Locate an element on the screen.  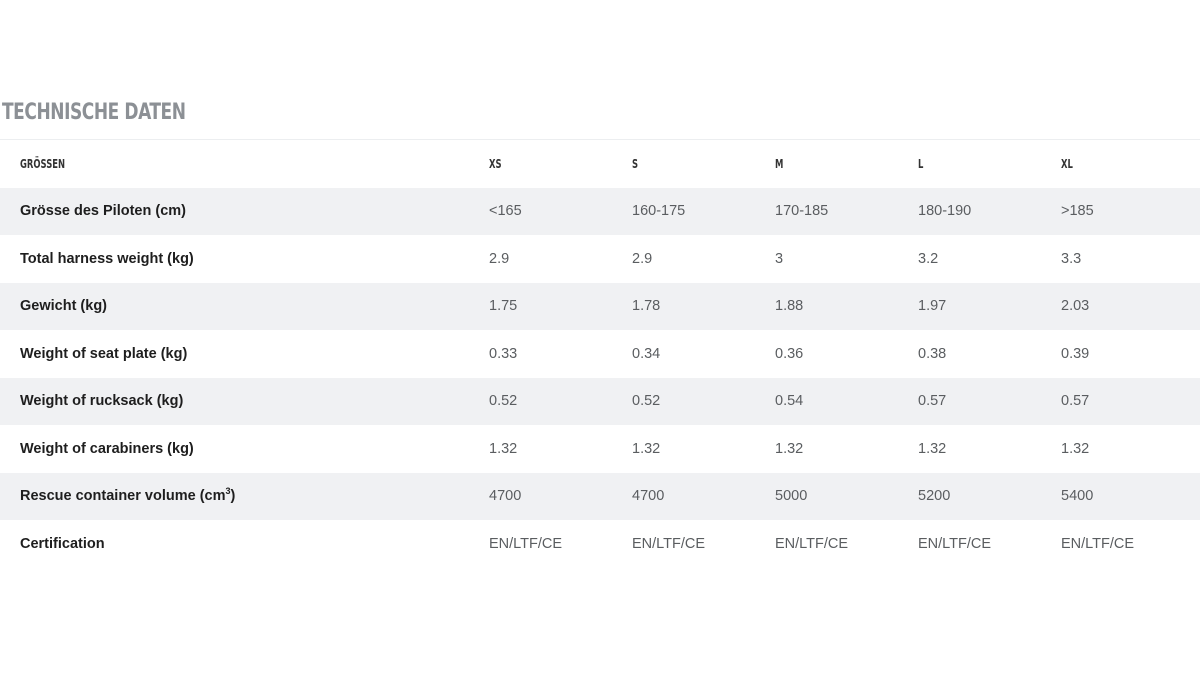
header-size-s: S is located at coordinates (635, 163).